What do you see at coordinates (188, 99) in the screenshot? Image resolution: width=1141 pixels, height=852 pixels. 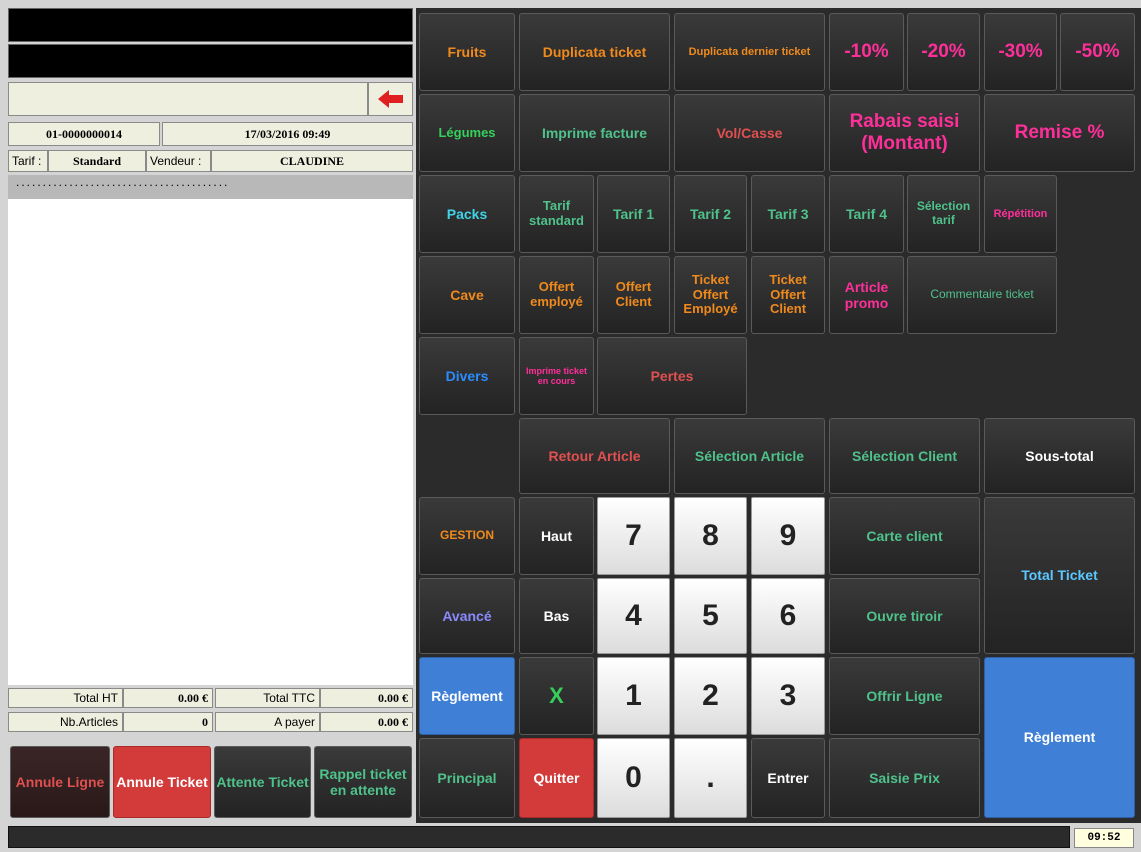 I see `input-bar` at bounding box center [188, 99].